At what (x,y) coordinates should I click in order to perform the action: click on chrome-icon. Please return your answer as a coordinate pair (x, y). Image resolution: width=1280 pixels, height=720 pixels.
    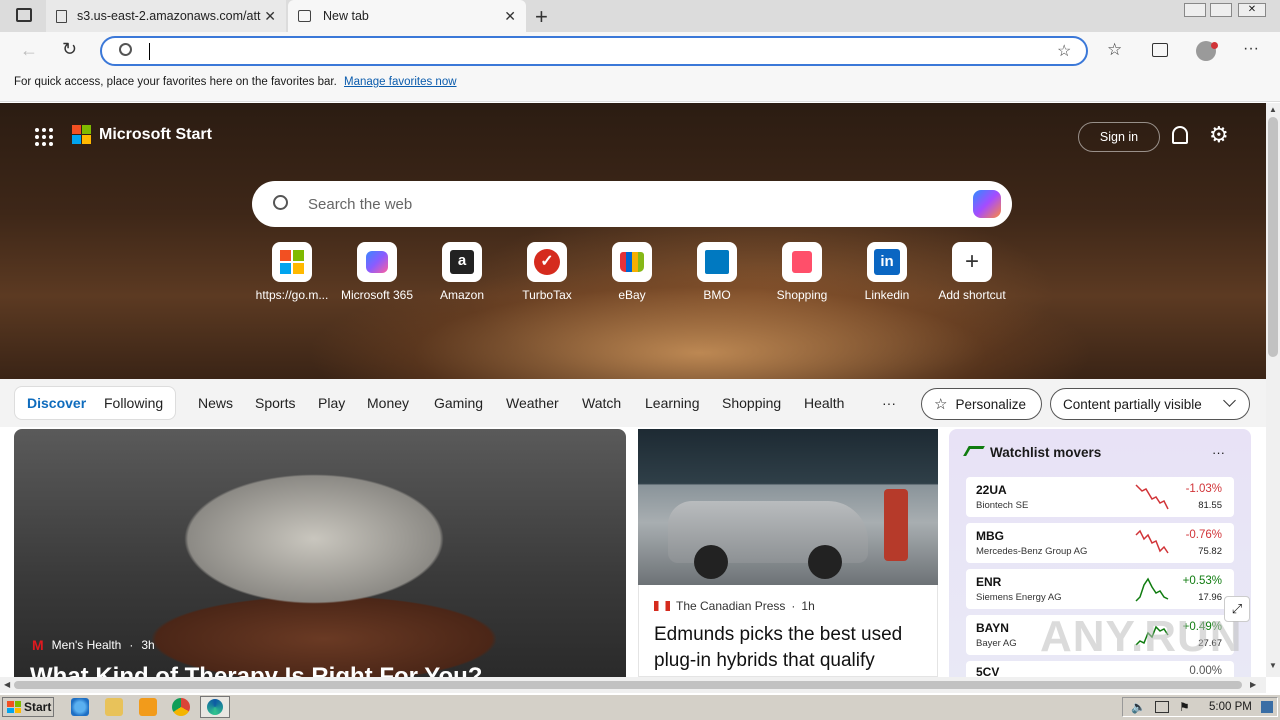
    Looking at the image, I should click on (181, 707).